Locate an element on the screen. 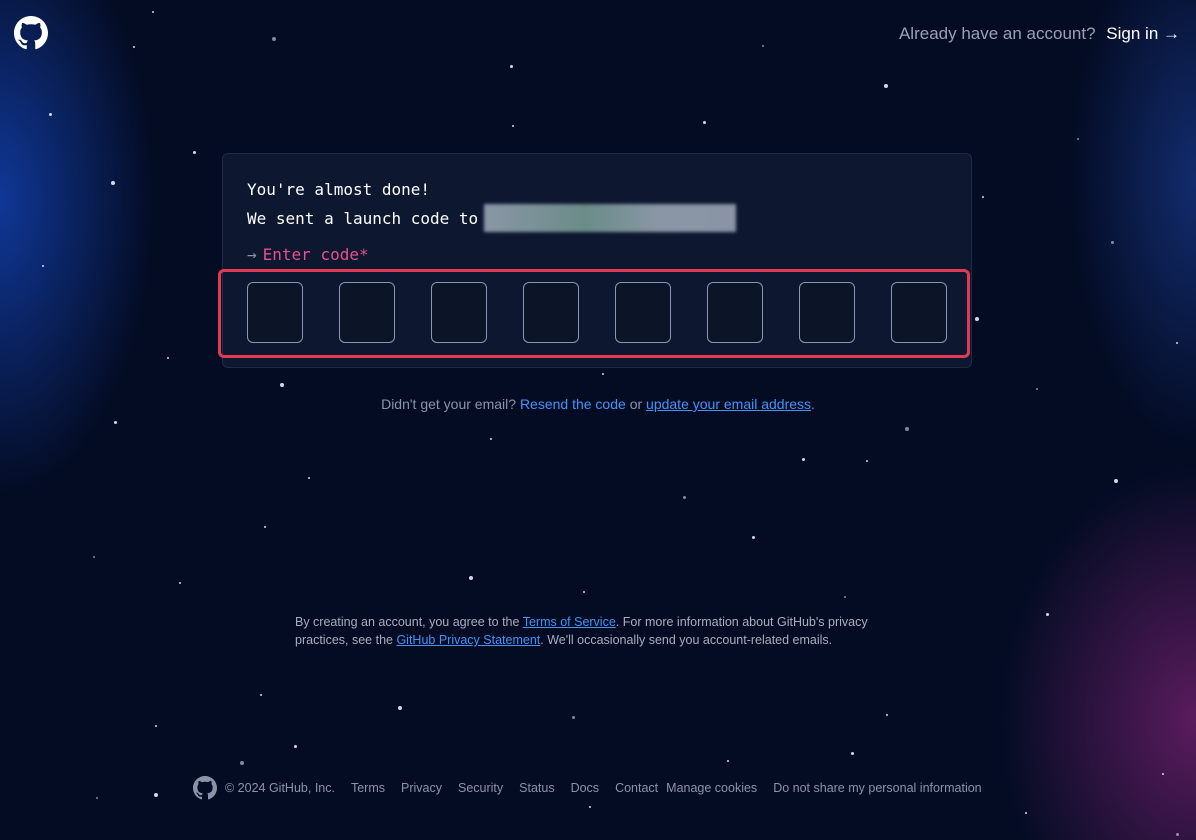  footer-link-privacy: Privacy is located at coordinates (421, 788).